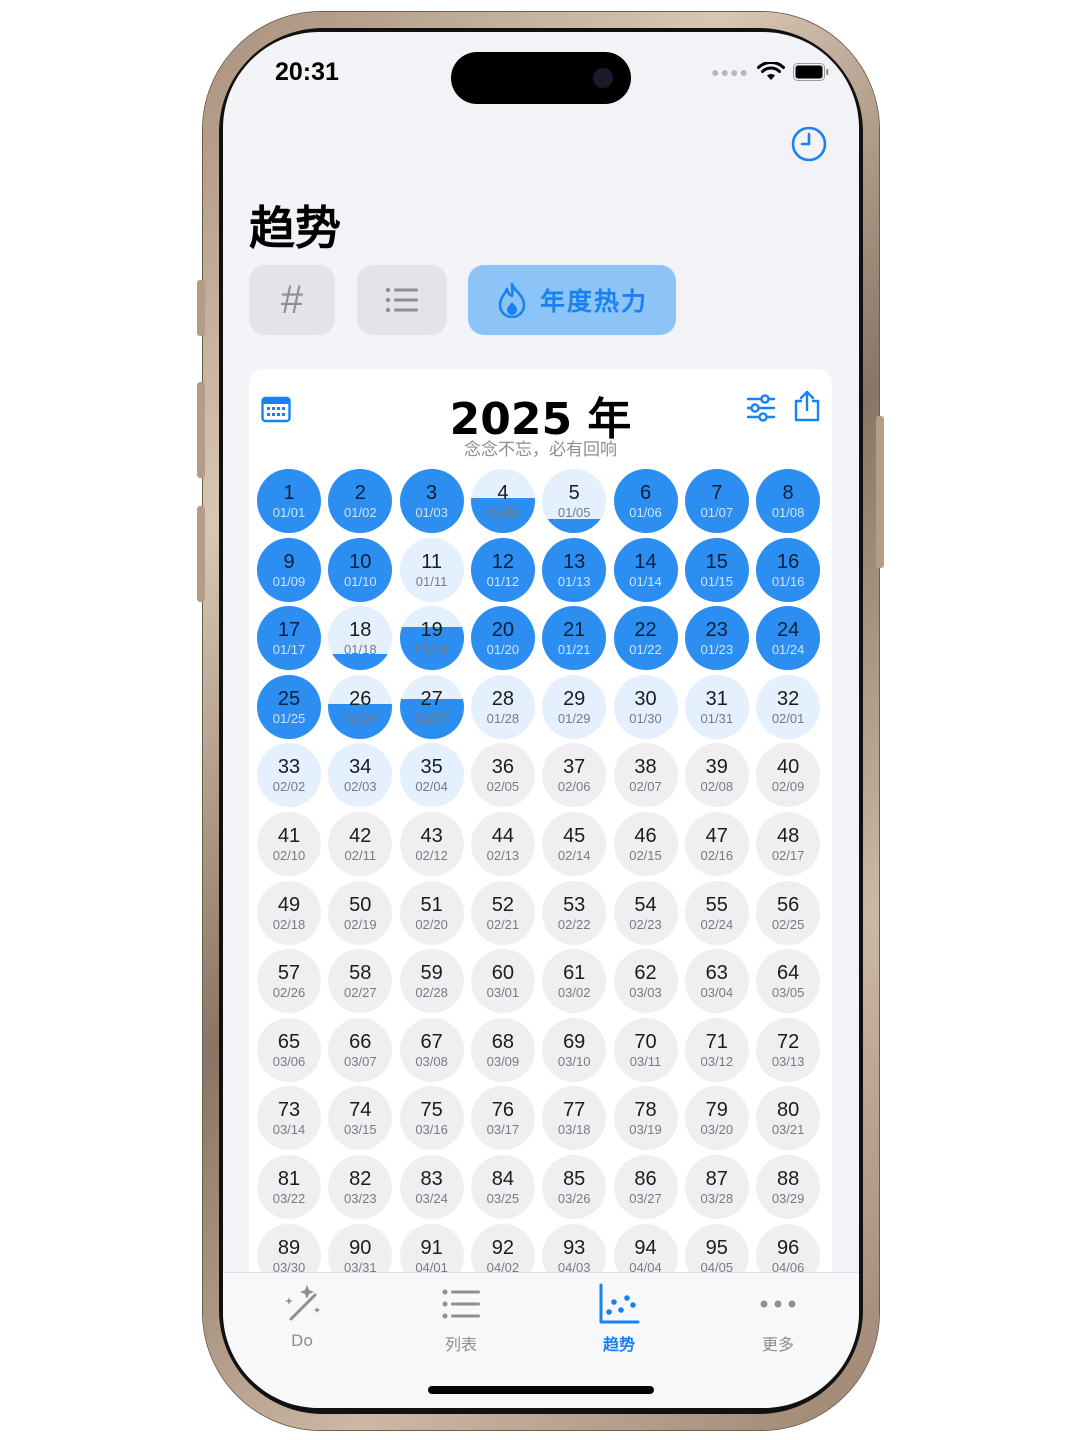  Describe the element at coordinates (289, 1118) in the screenshot. I see `day-cell: 73 03/14` at that location.